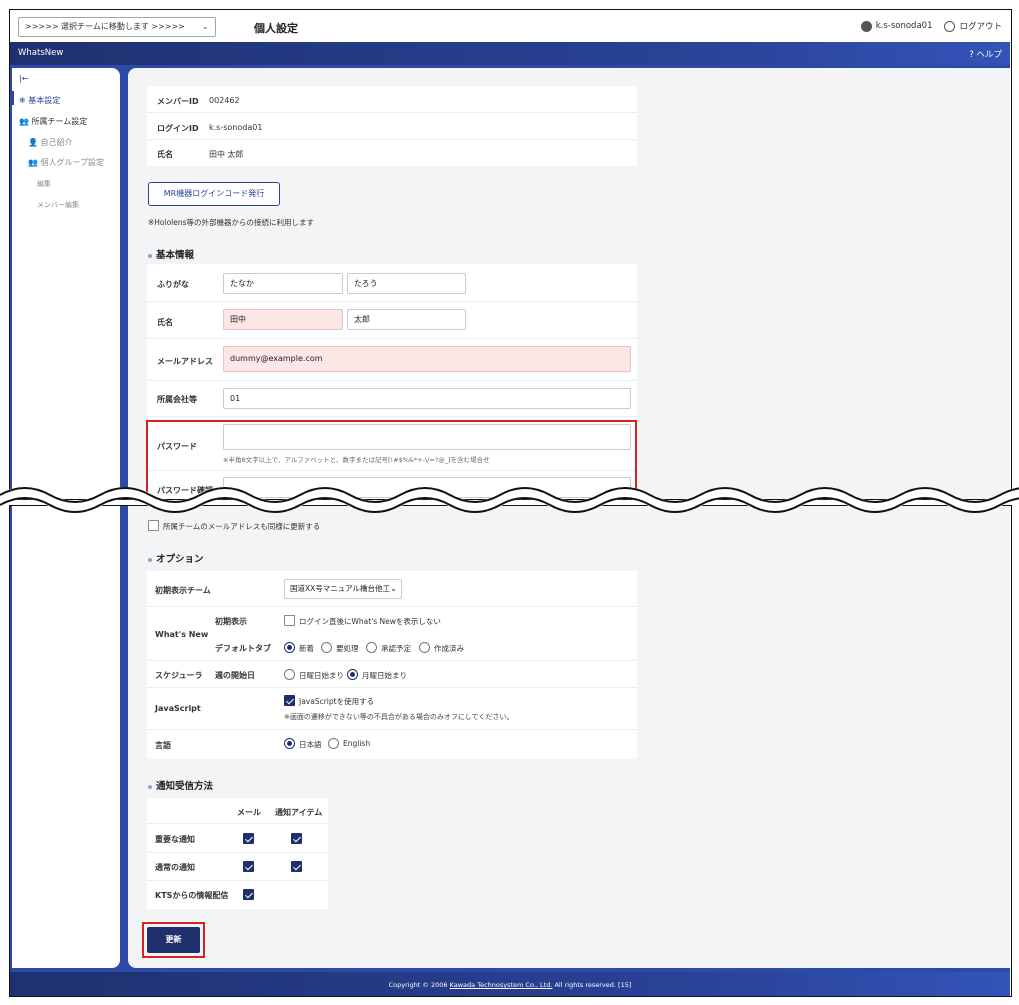  Describe the element at coordinates (34, 162) in the screenshot. I see `group-icon: 👥` at that location.